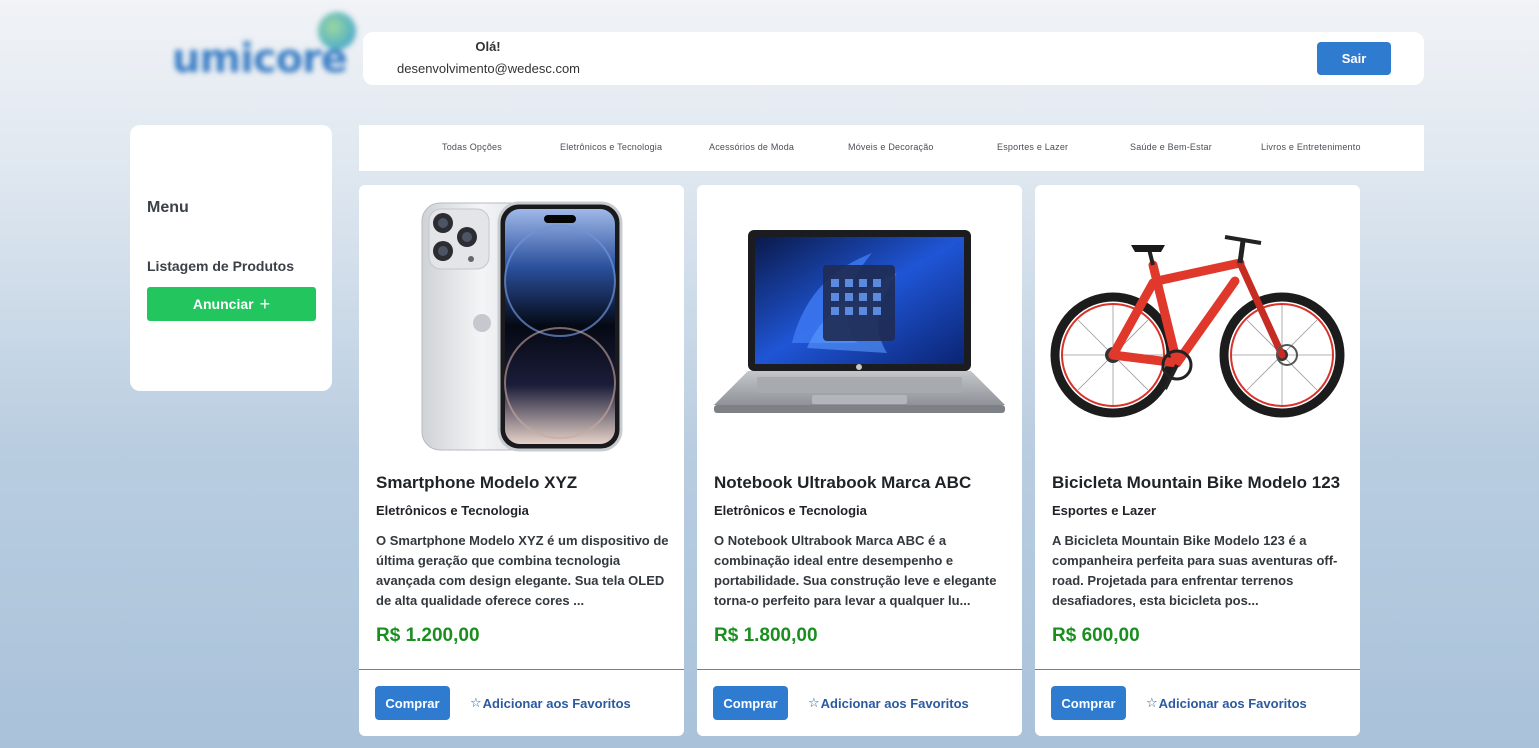  I want to click on product-title: Notebook Ultrabook Marca ABC, so click(864, 483).